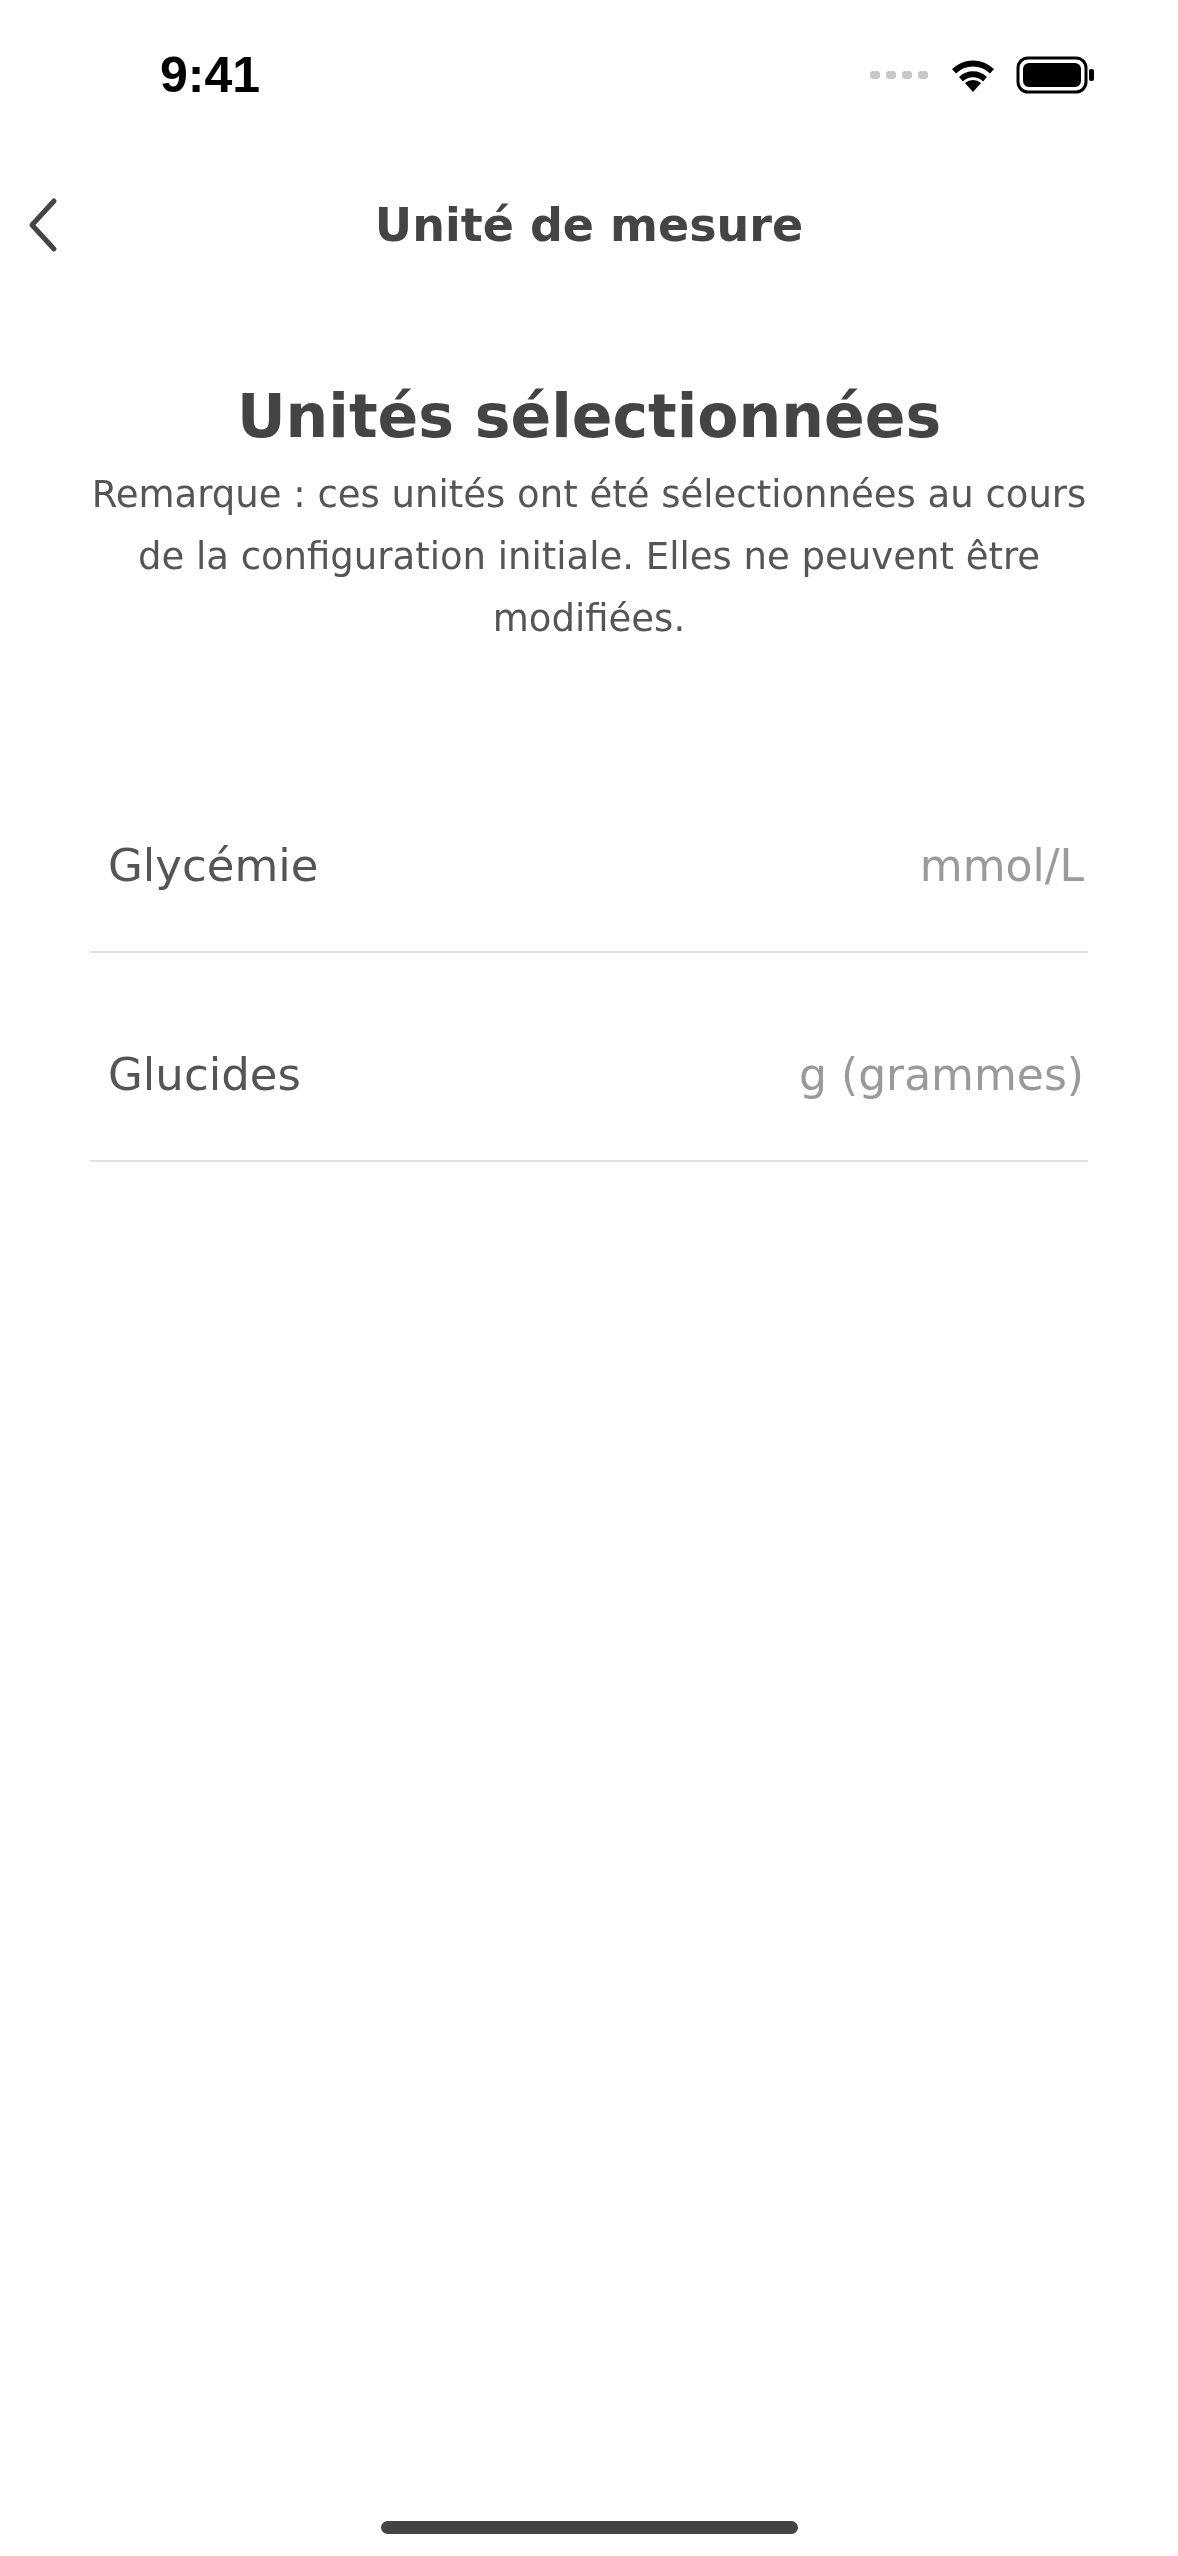 The height and width of the screenshot is (2556, 1178). I want to click on back-button, so click(43, 225).